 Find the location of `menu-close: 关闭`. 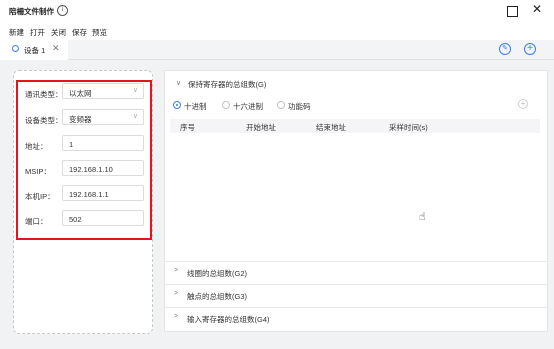

menu-close: 关闭 is located at coordinates (58, 32).